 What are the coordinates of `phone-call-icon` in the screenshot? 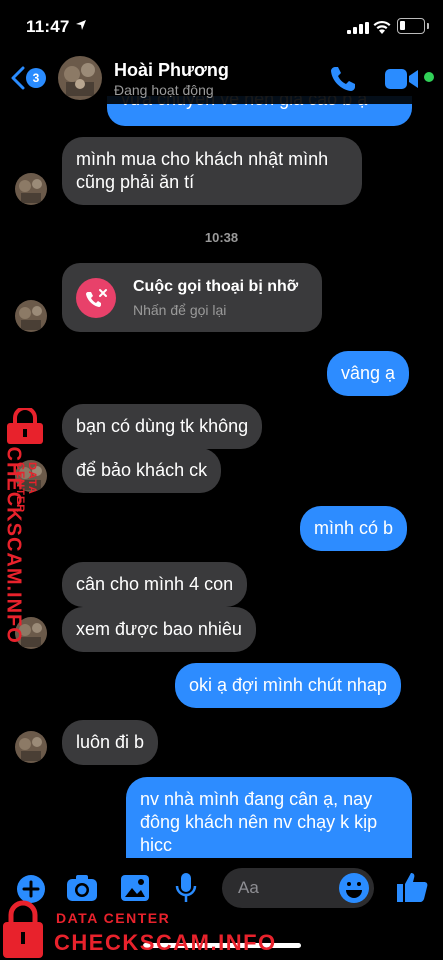 It's located at (343, 79).